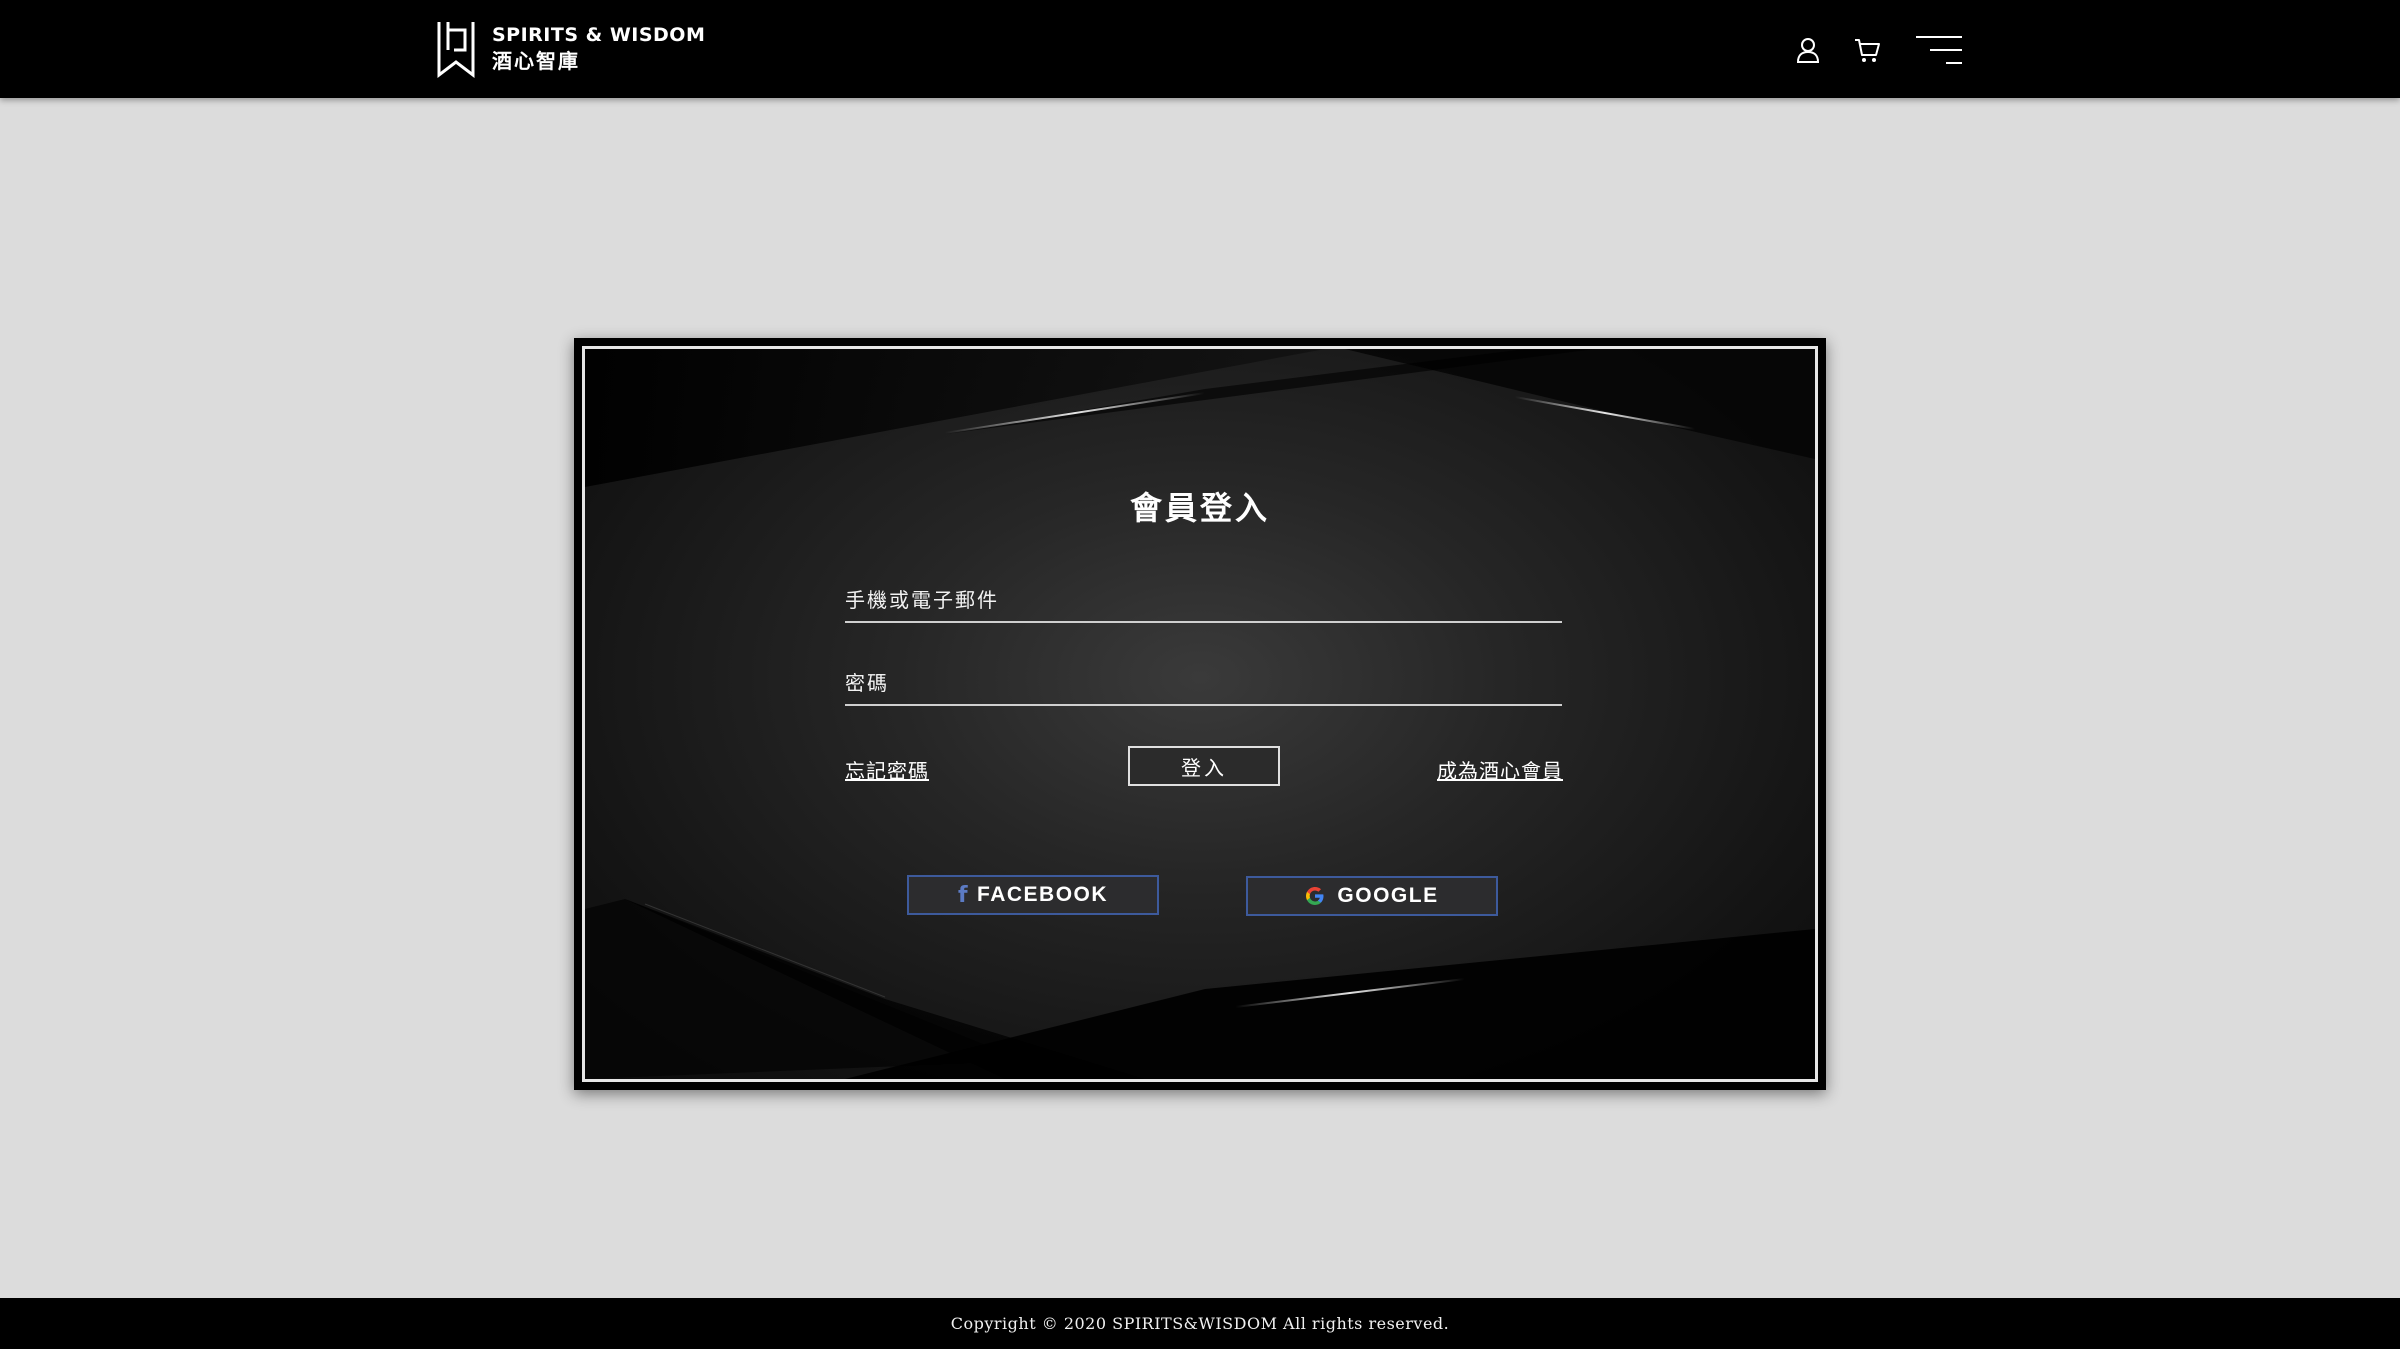 The image size is (2400, 1349). Describe the element at coordinates (1200, 49) in the screenshot. I see `site-header: SPIRITS & WISDOM 酒心智庫` at that location.